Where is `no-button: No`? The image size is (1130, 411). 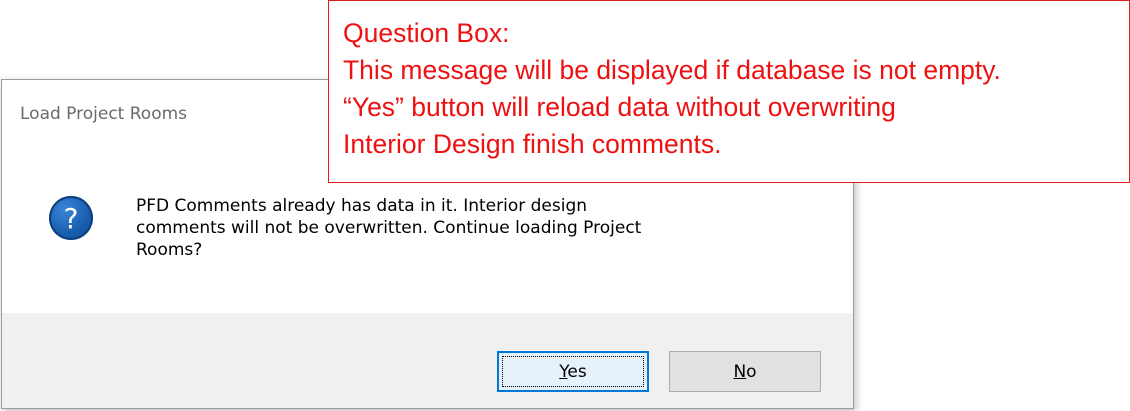 no-button: No is located at coordinates (745, 371).